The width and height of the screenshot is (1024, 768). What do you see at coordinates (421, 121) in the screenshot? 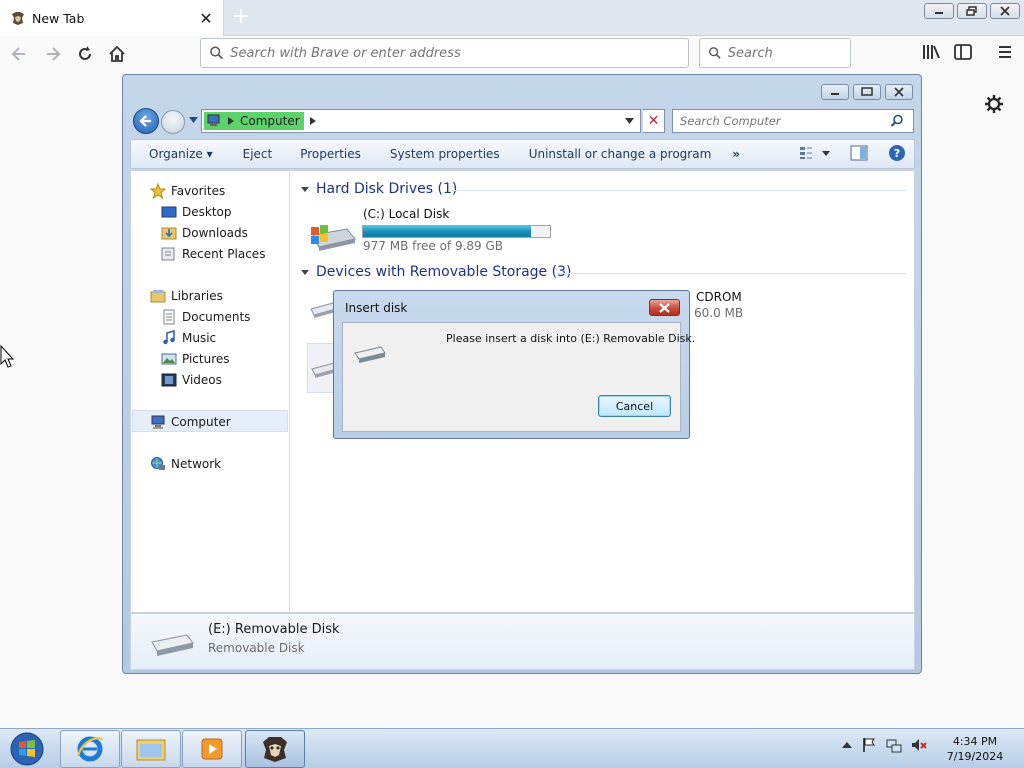
I see `address-bar: Computer` at bounding box center [421, 121].